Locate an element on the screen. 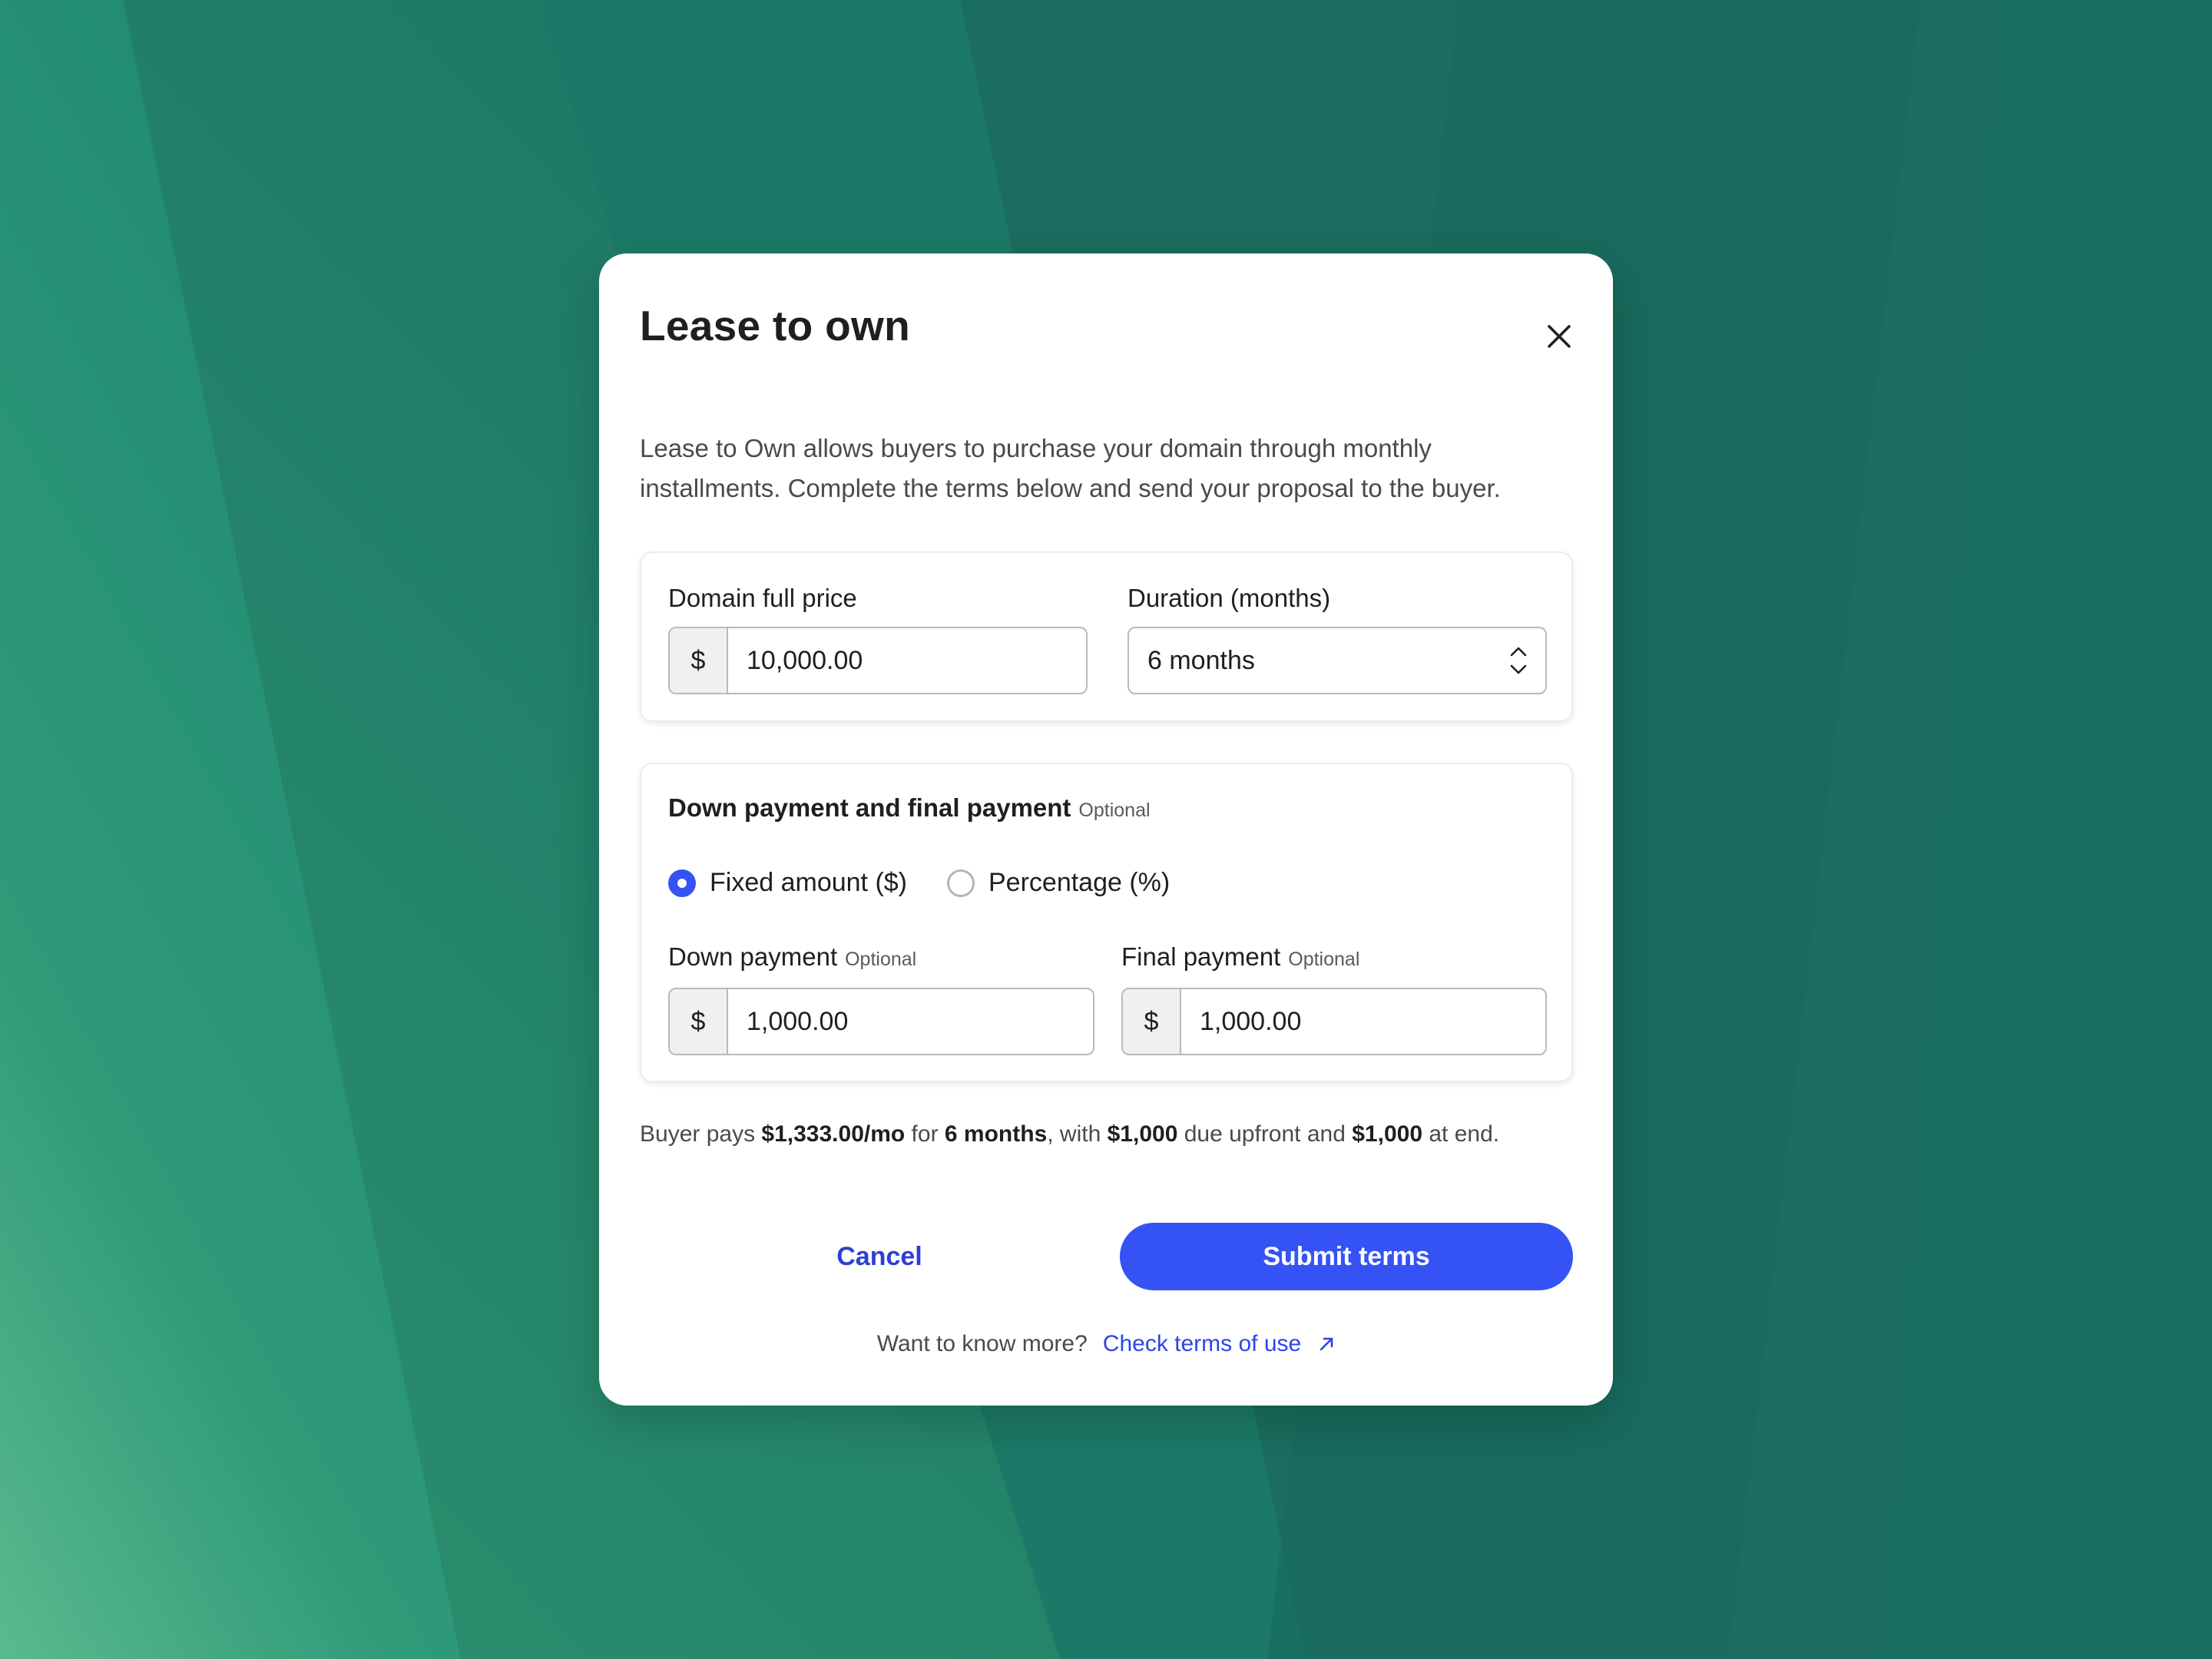 This screenshot has width=2212, height=1659. duration-stepper is located at coordinates (1519, 661).